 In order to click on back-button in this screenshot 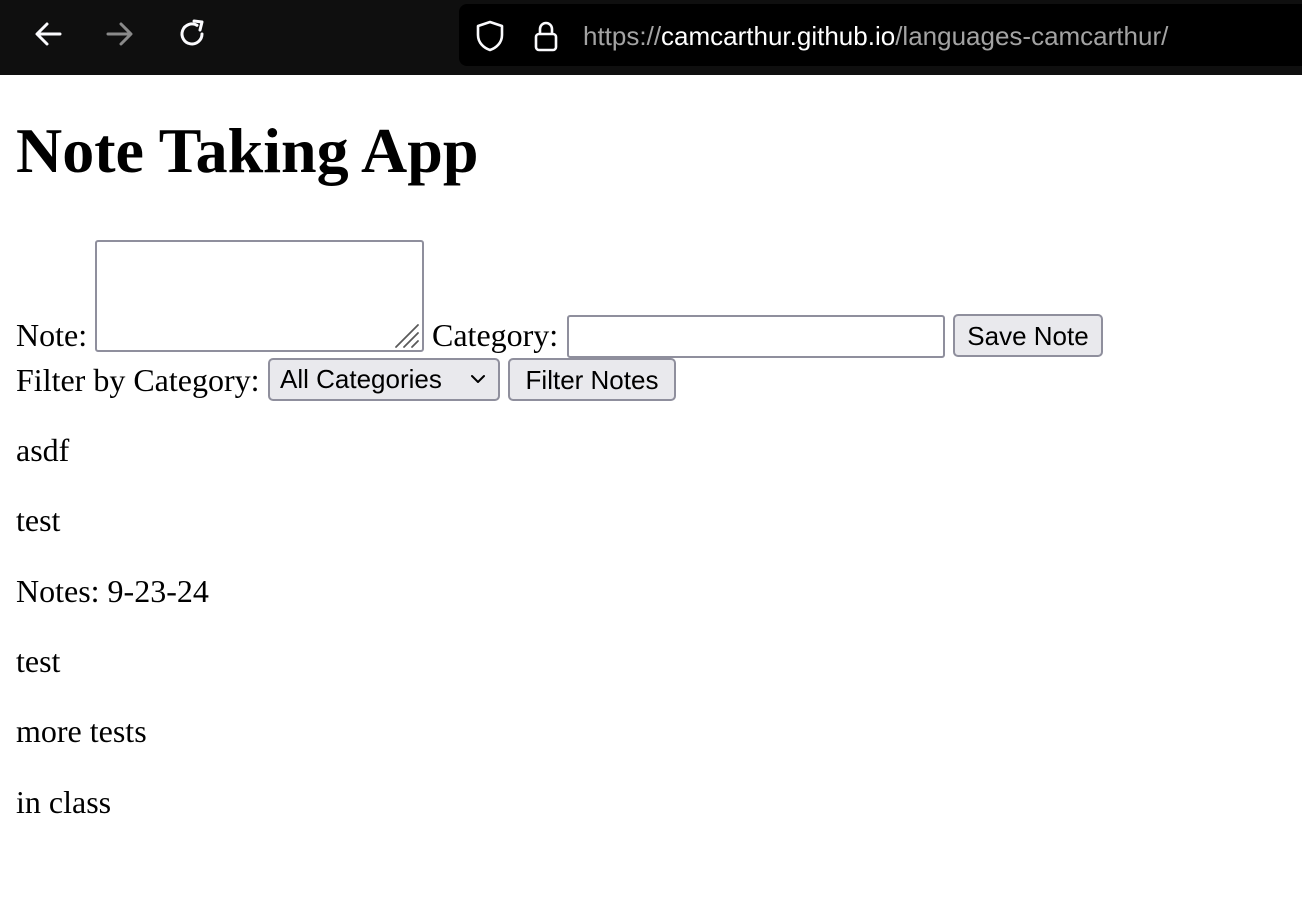, I will do `click(48, 34)`.